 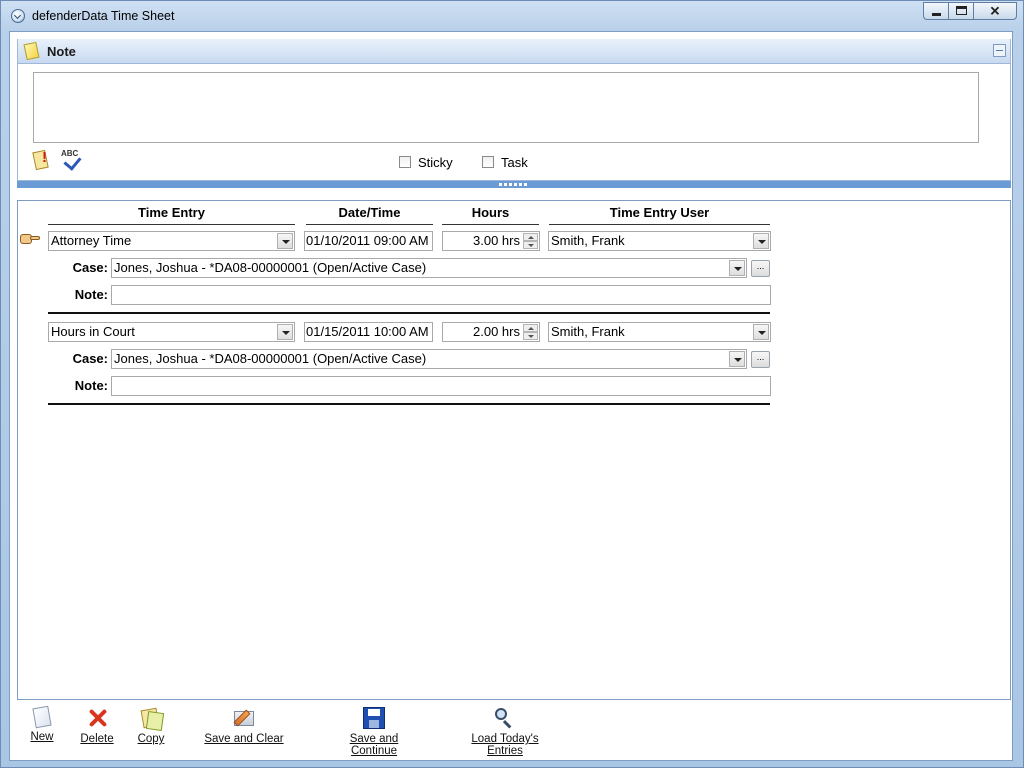 What do you see at coordinates (374, 732) in the screenshot?
I see `save-and-continue-button: Save and Continue` at bounding box center [374, 732].